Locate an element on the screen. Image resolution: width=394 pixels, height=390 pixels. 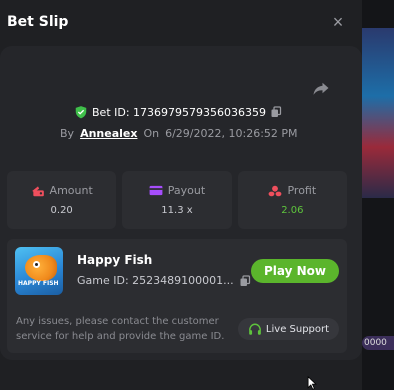
bet-datetime: 6/29/2022, 10:26:52 PM is located at coordinates (231, 133).